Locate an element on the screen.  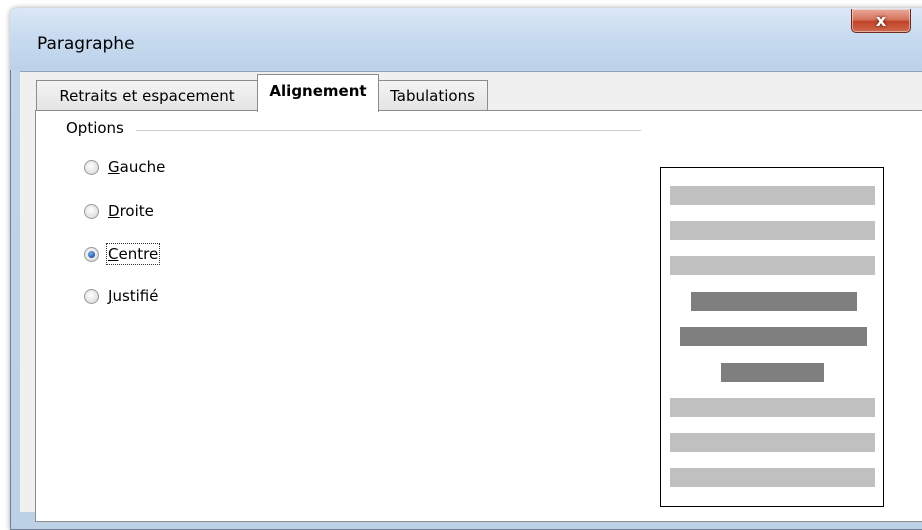
group-divider is located at coordinates (388, 130).